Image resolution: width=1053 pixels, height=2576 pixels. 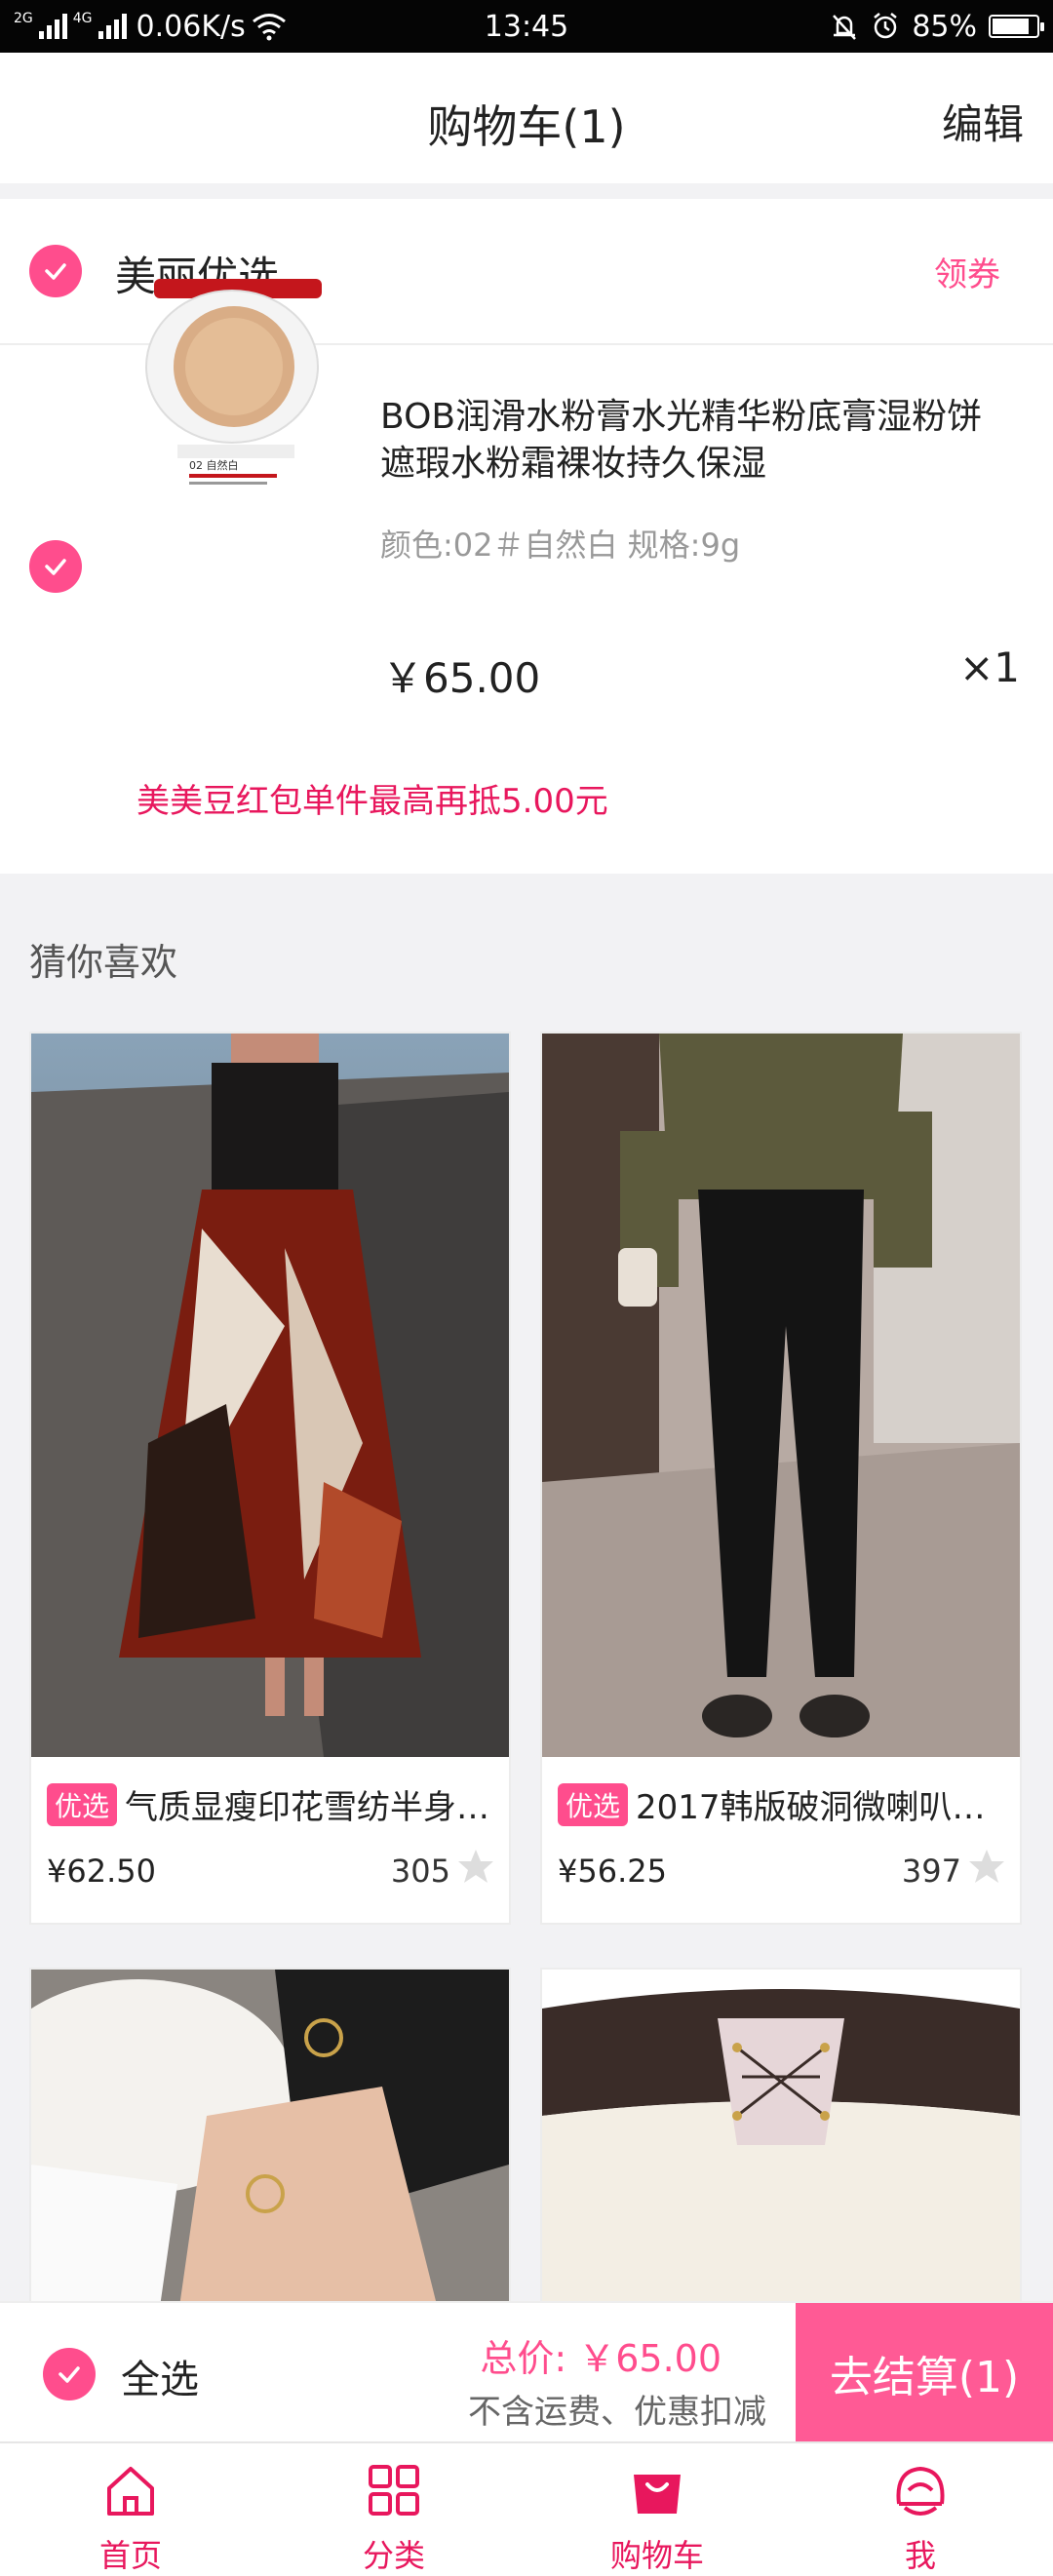 I want to click on status-bar: 2G 4G 0.06K/s 13:45 85%, so click(x=526, y=26).